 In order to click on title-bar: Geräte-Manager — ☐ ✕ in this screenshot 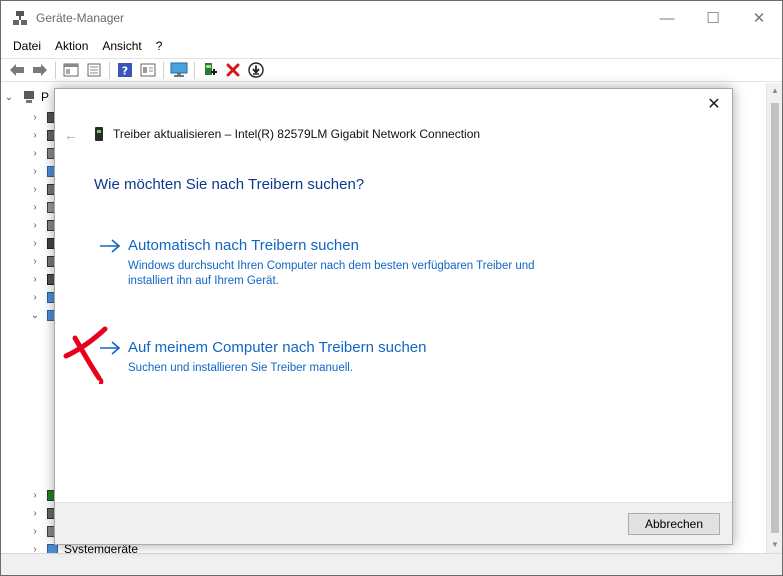, I will do `click(391, 18)`.